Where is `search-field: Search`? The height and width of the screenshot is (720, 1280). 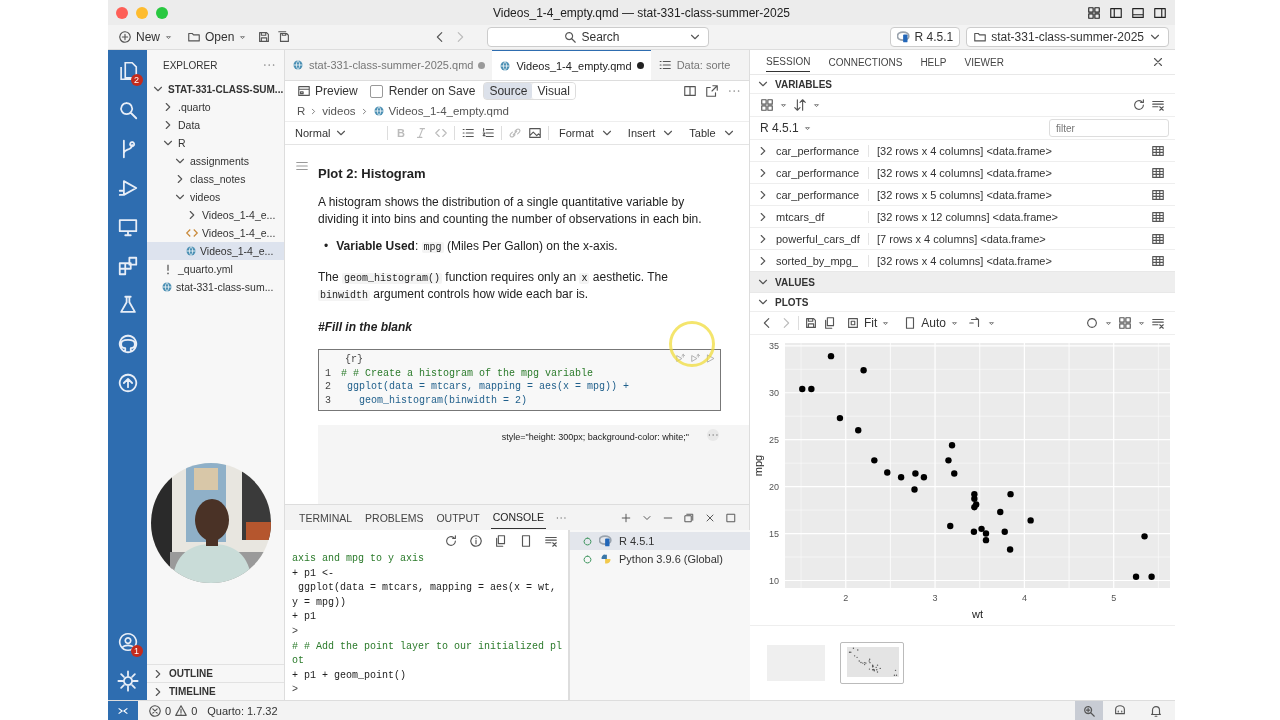
search-field: Search is located at coordinates (598, 37).